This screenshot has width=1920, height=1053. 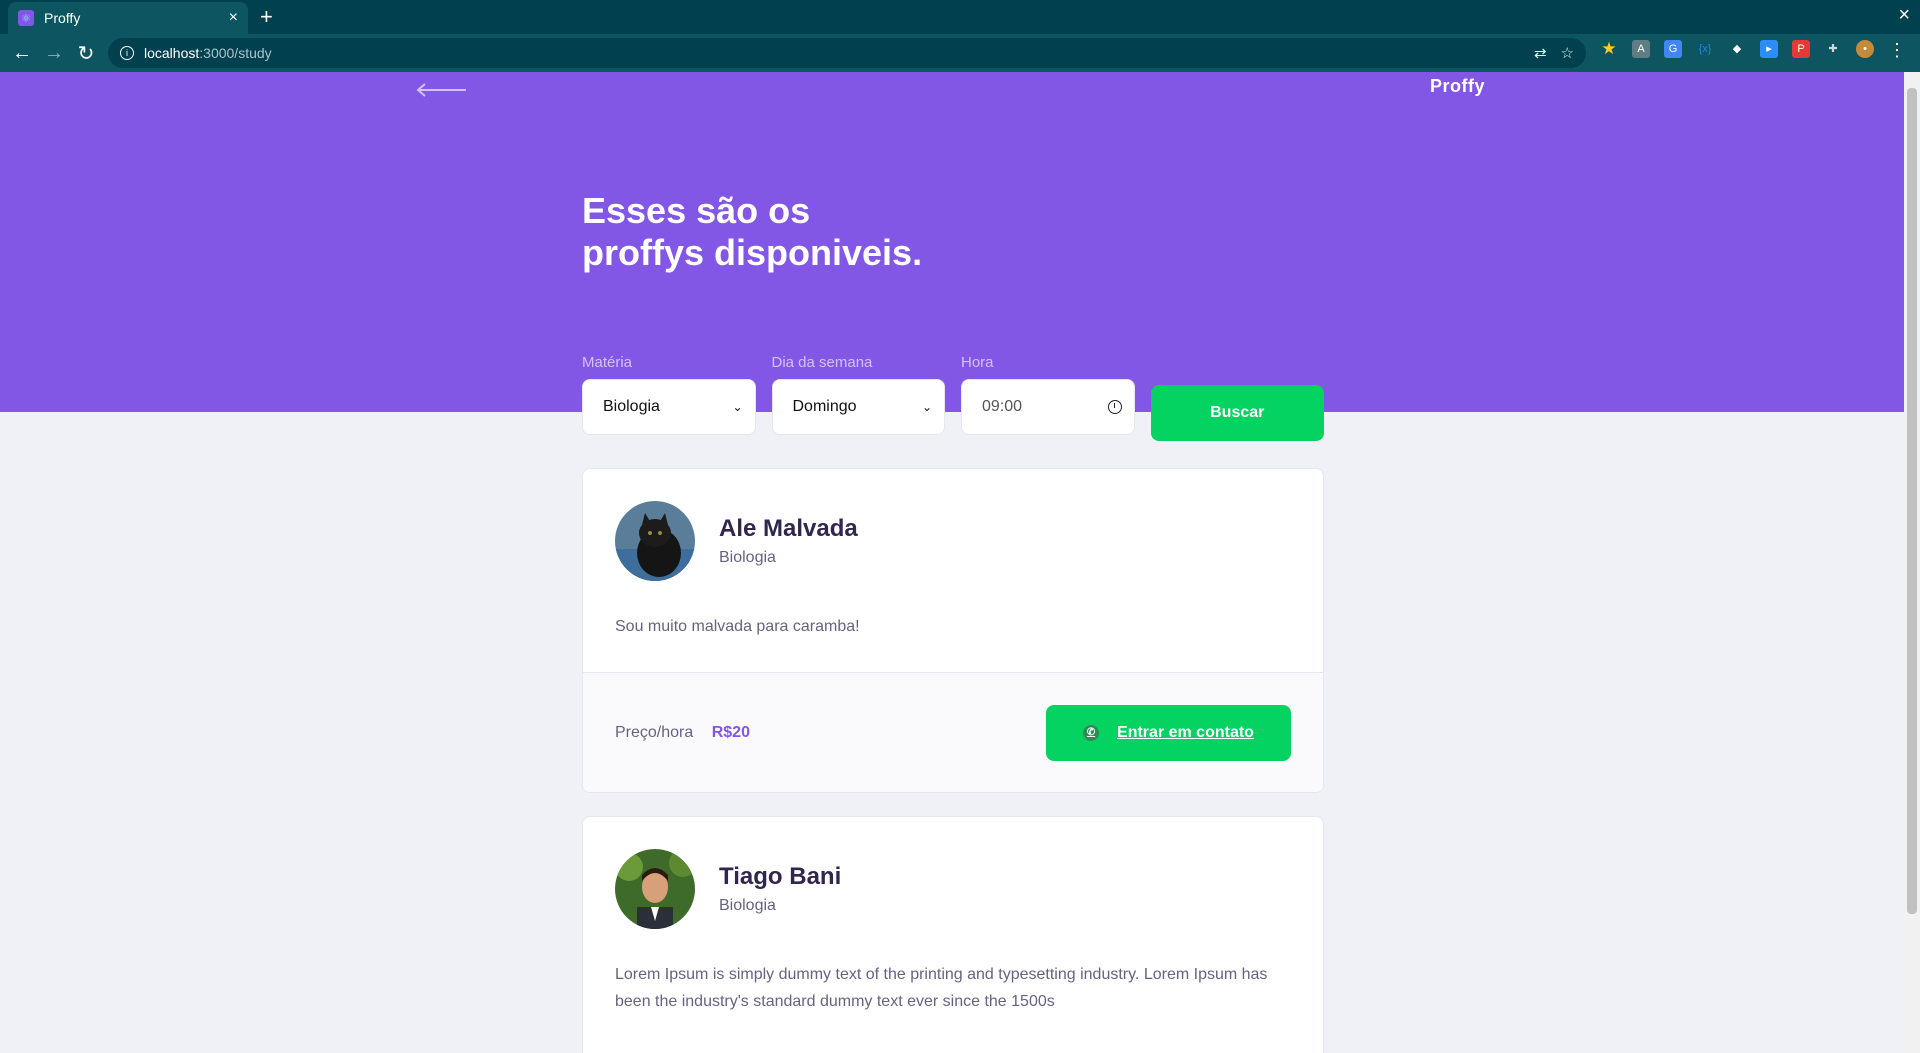 What do you see at coordinates (1540, 53) in the screenshot?
I see `translate-icon: ⇄` at bounding box center [1540, 53].